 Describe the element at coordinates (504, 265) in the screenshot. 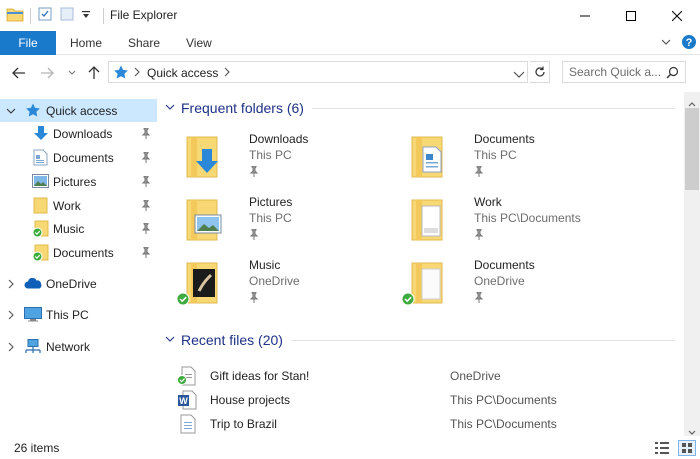

I see `folder-name: Documents` at that location.